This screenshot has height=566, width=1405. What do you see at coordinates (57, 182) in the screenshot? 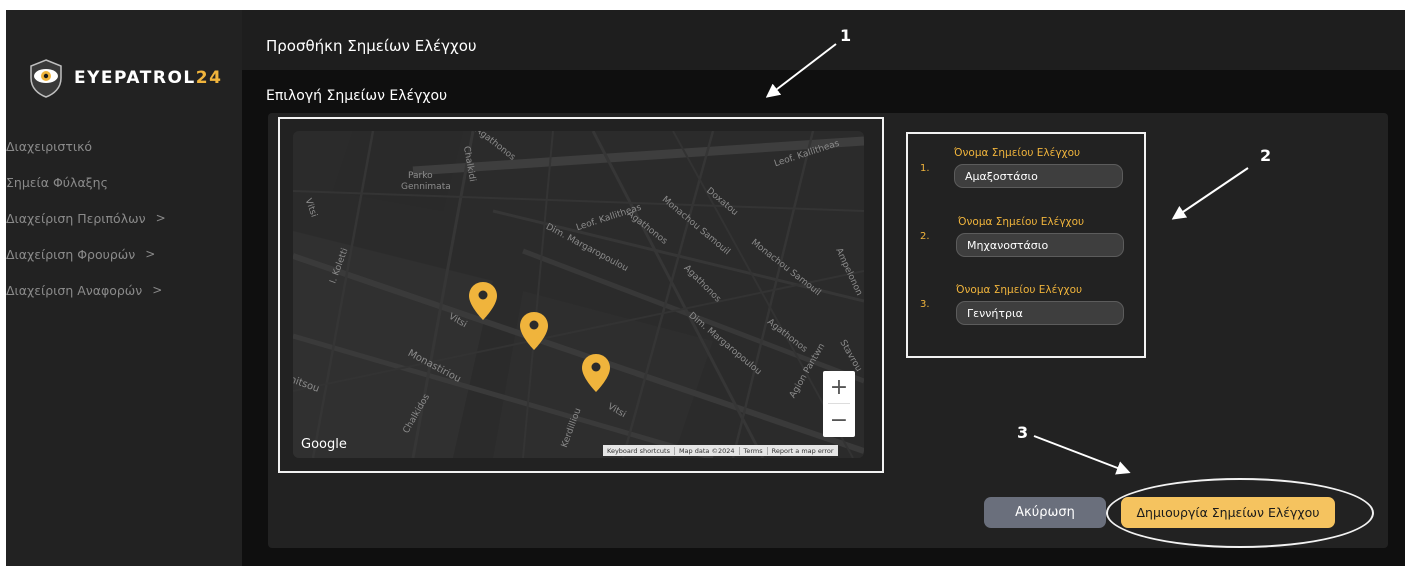
I see `sidebar-item-label: Σημεία Φύλαξης` at bounding box center [57, 182].